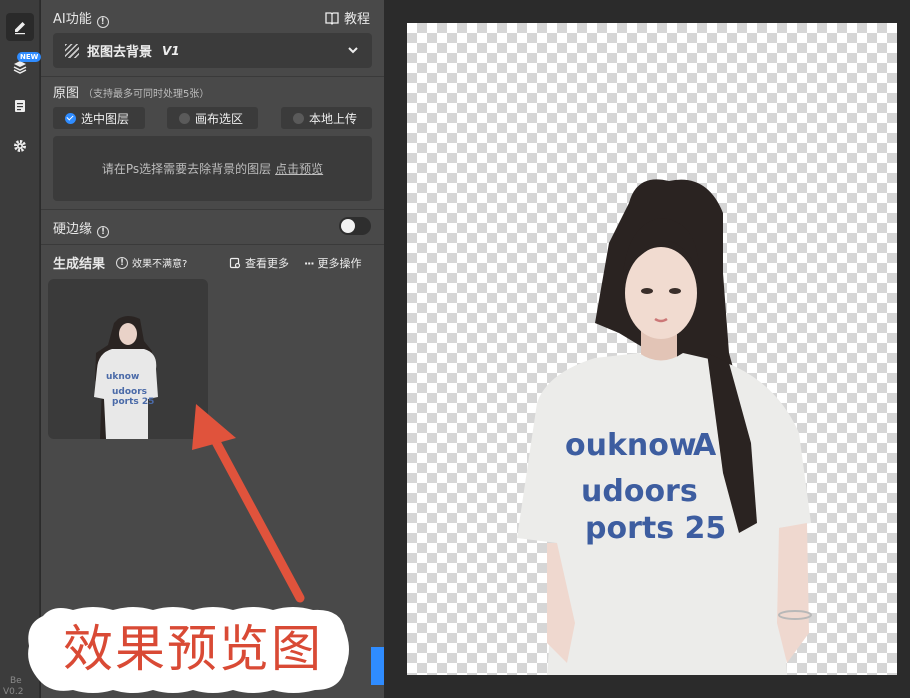 The width and height of the screenshot is (910, 698). I want to click on shirt-text: udoors, so click(639, 491).